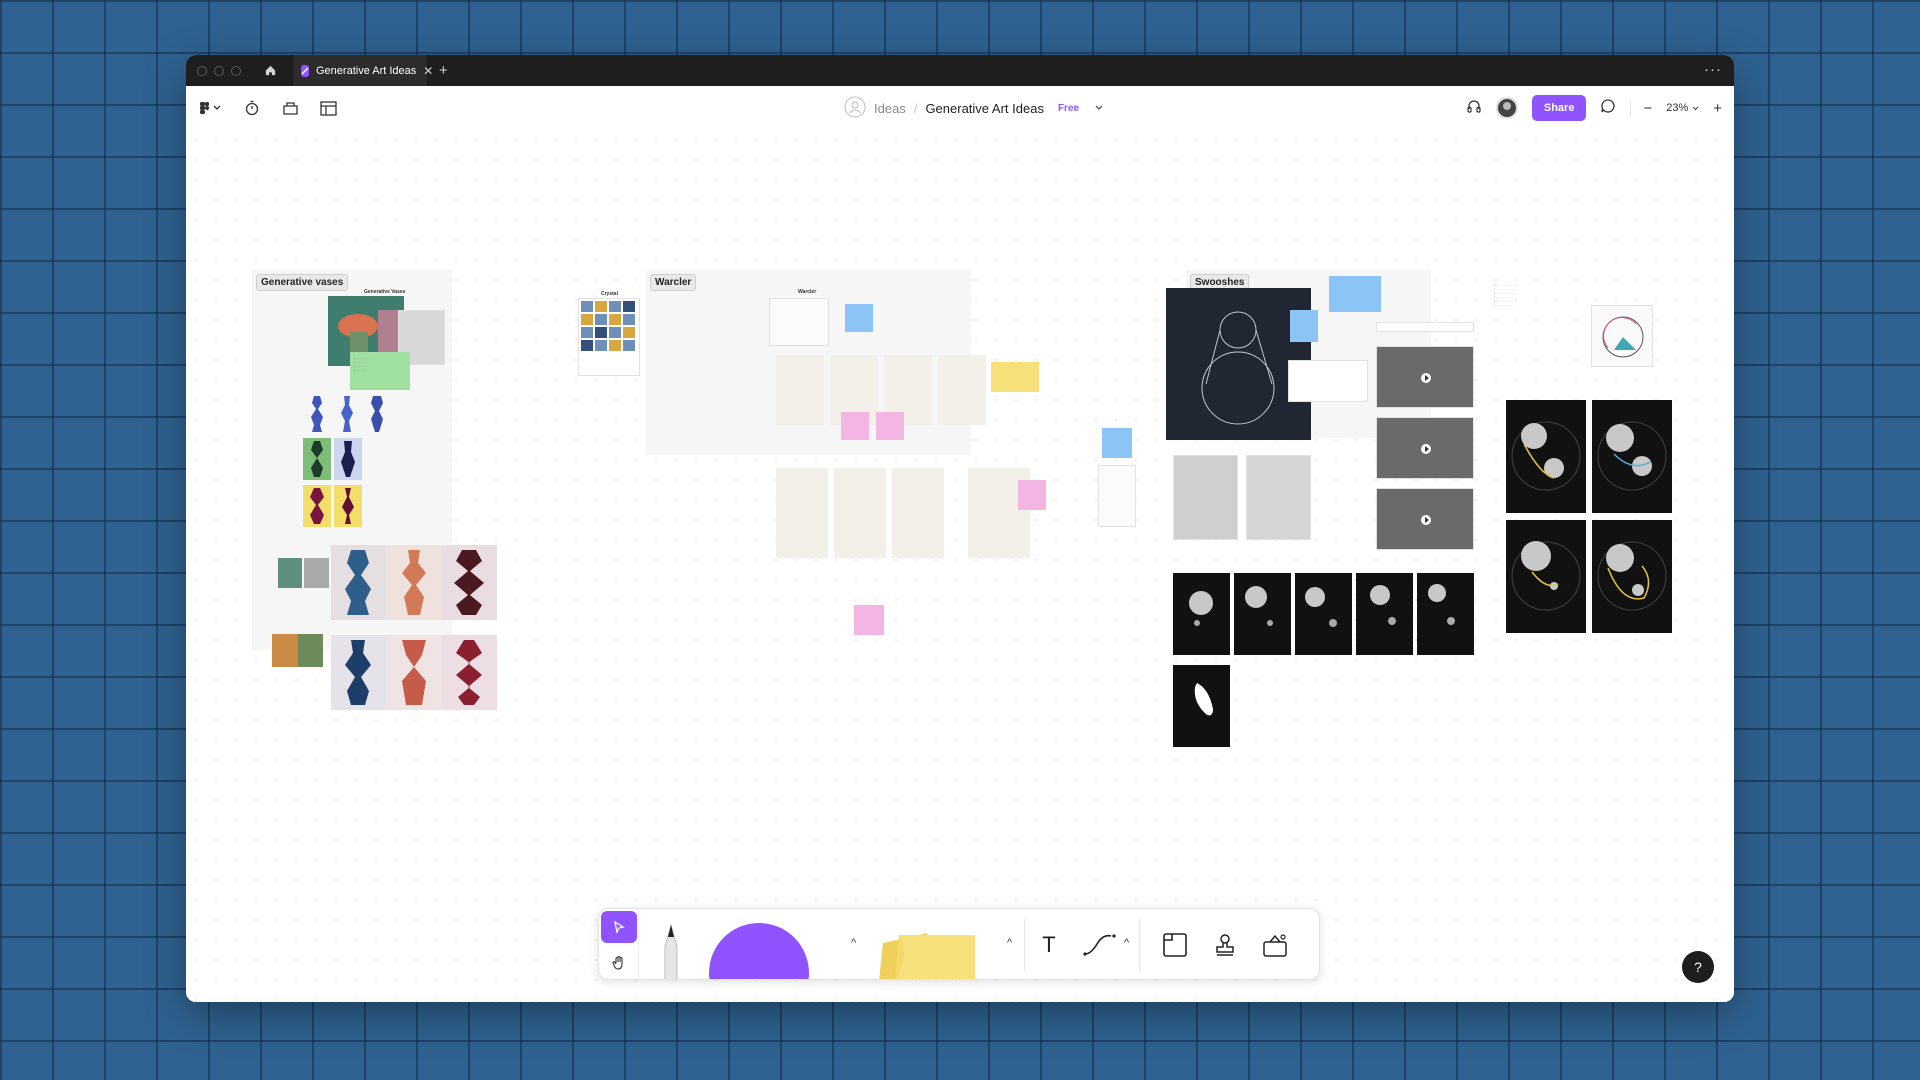 The height and width of the screenshot is (1080, 1920). Describe the element at coordinates (202, 70) in the screenshot. I see `close-window-button` at that location.